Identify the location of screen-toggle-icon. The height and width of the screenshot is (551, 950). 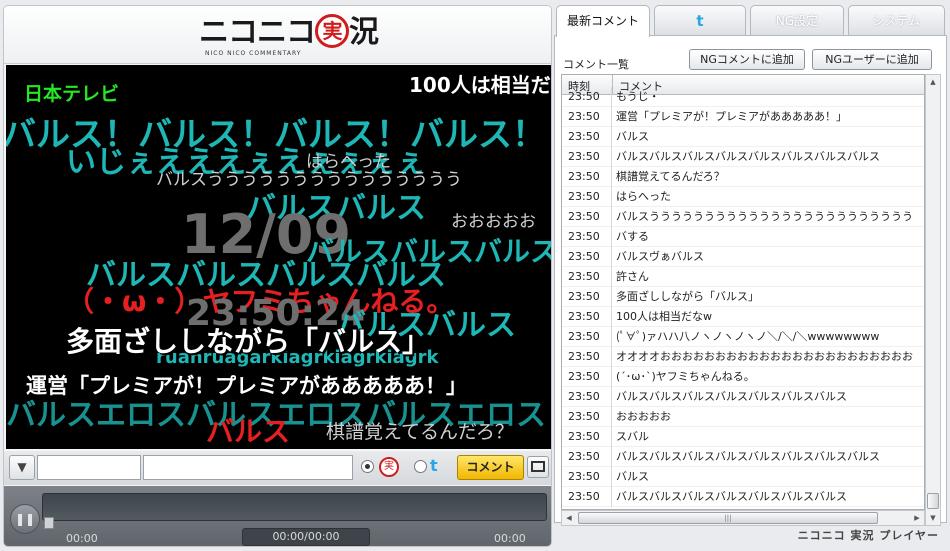
(538, 467).